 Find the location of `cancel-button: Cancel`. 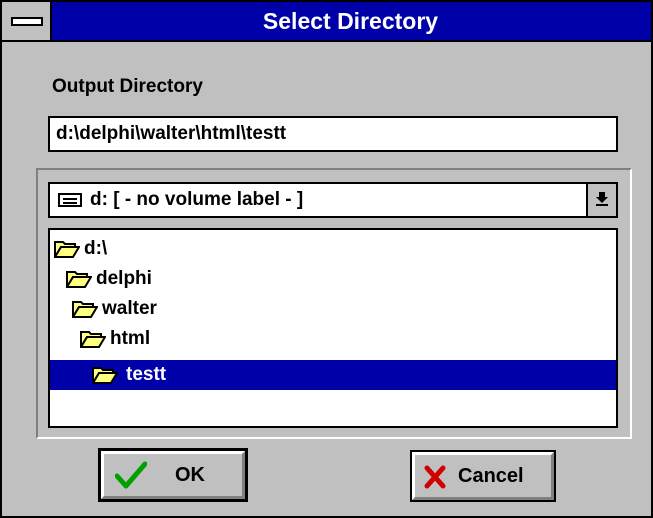

cancel-button: Cancel is located at coordinates (483, 476).